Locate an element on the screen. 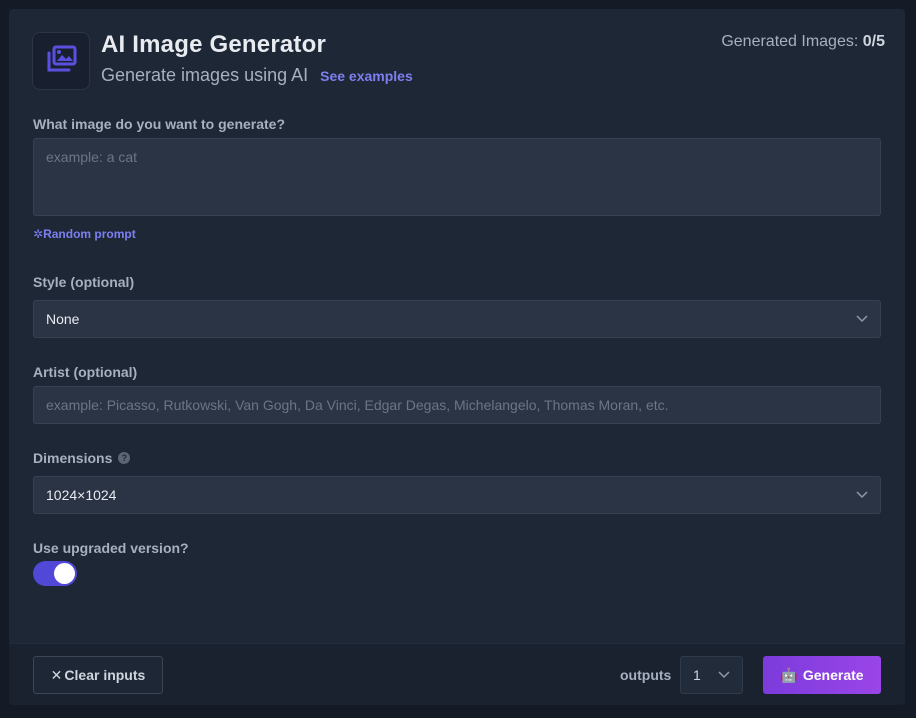 This screenshot has width=916, height=718. dimensions-select: 1024×1024 is located at coordinates (457, 495).